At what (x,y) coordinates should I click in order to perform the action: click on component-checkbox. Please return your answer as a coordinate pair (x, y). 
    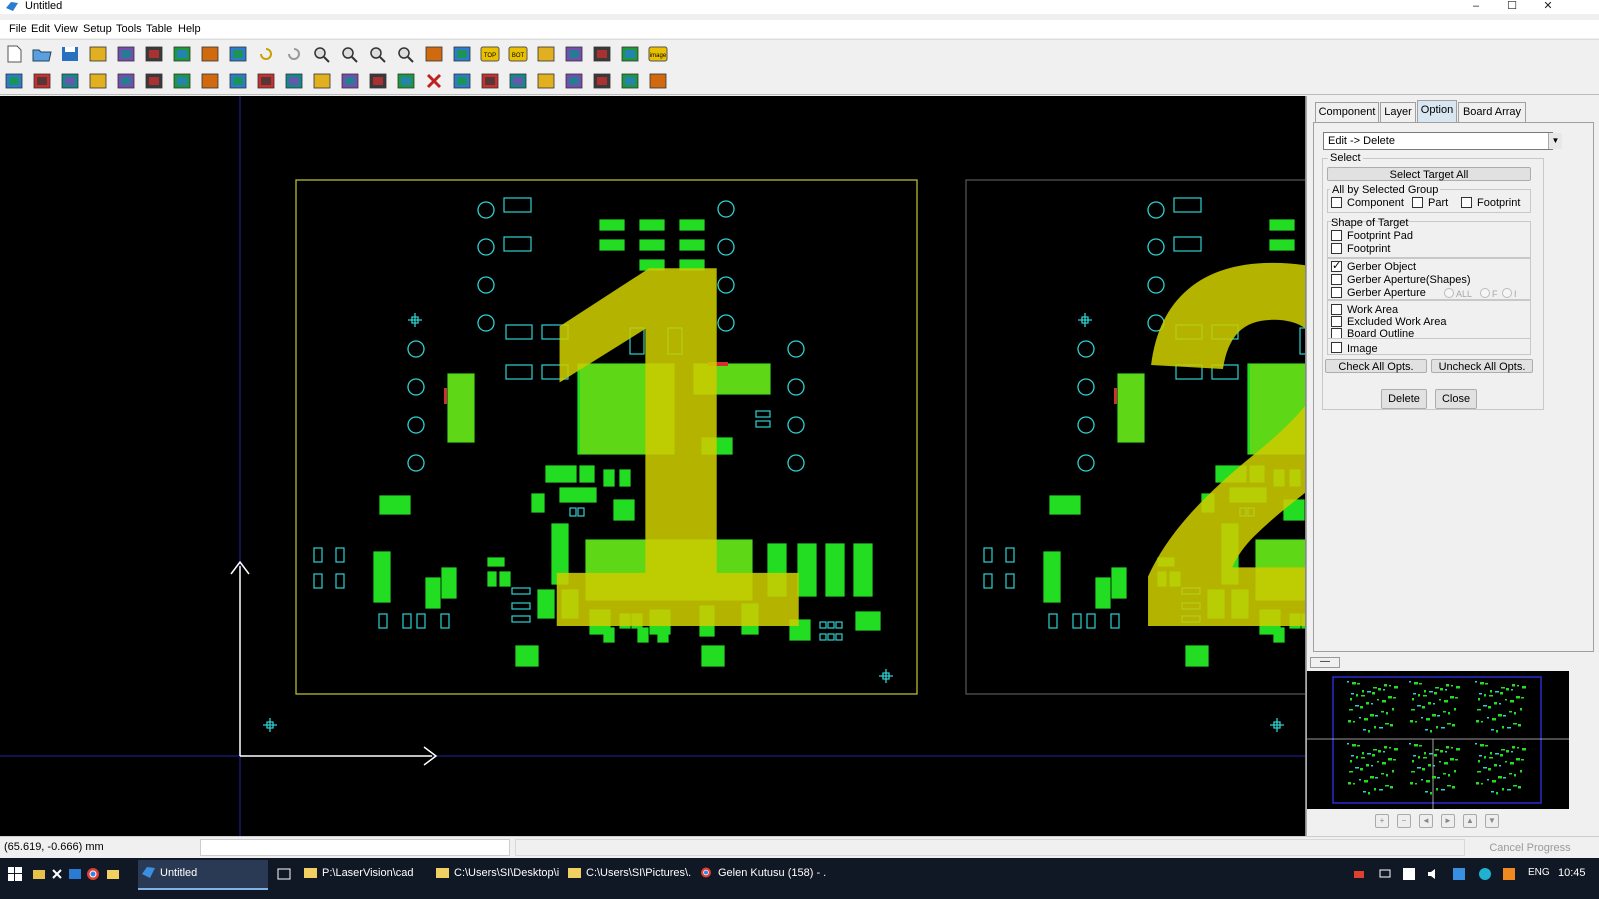
    Looking at the image, I should click on (1336, 202).